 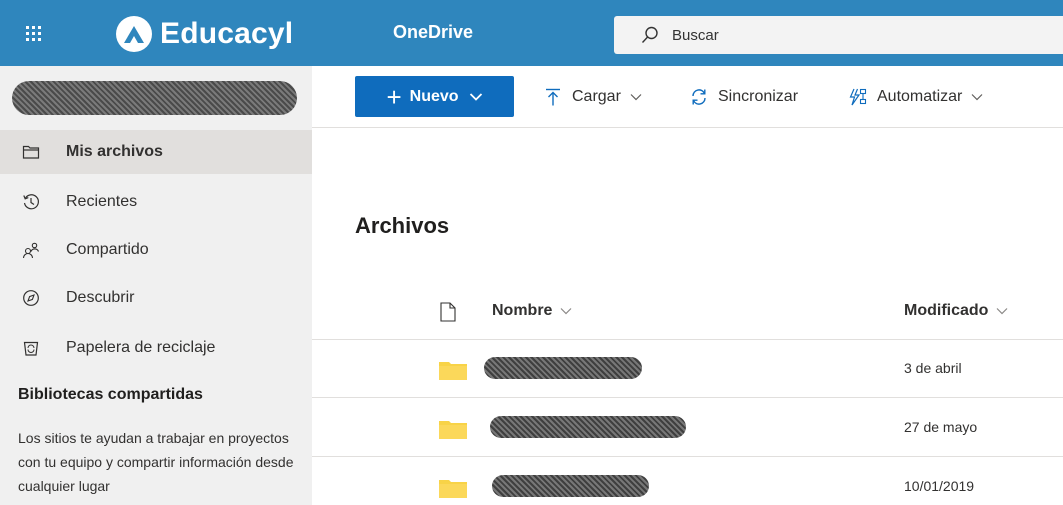 I want to click on column-header-name: Nombre, so click(x=532, y=311).